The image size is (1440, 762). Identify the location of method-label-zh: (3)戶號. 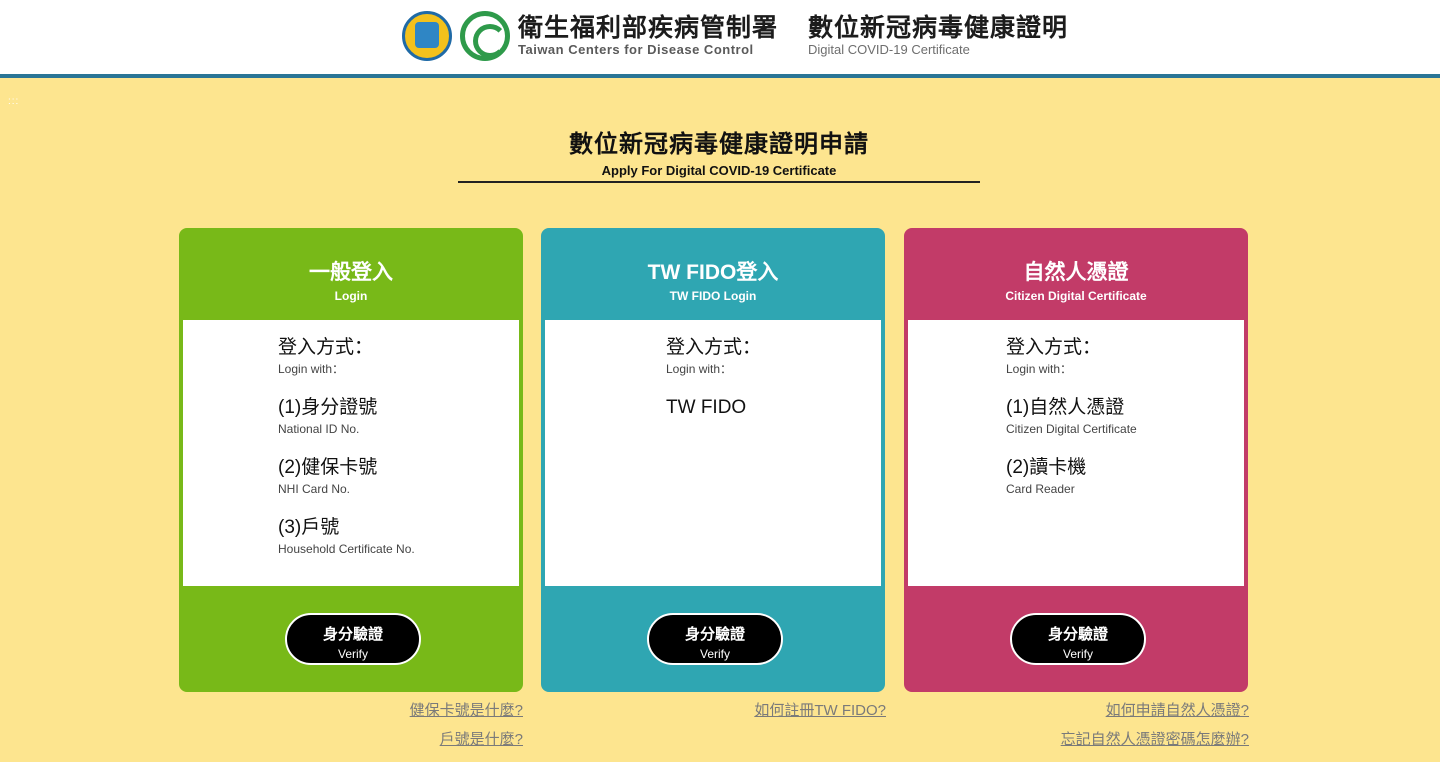
(309, 527).